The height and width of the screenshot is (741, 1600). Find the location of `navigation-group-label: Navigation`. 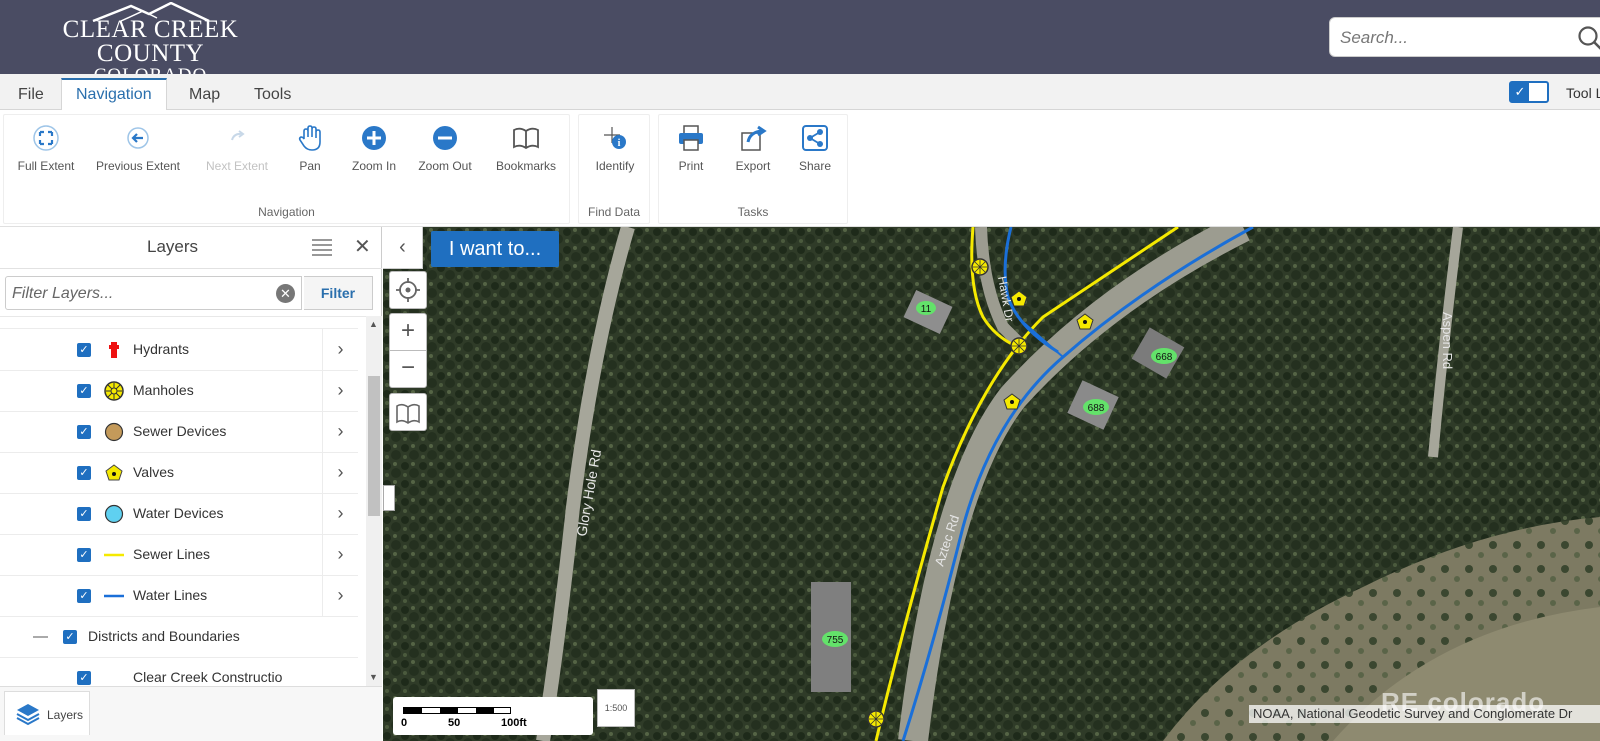

navigation-group-label: Navigation is located at coordinates (286, 212).